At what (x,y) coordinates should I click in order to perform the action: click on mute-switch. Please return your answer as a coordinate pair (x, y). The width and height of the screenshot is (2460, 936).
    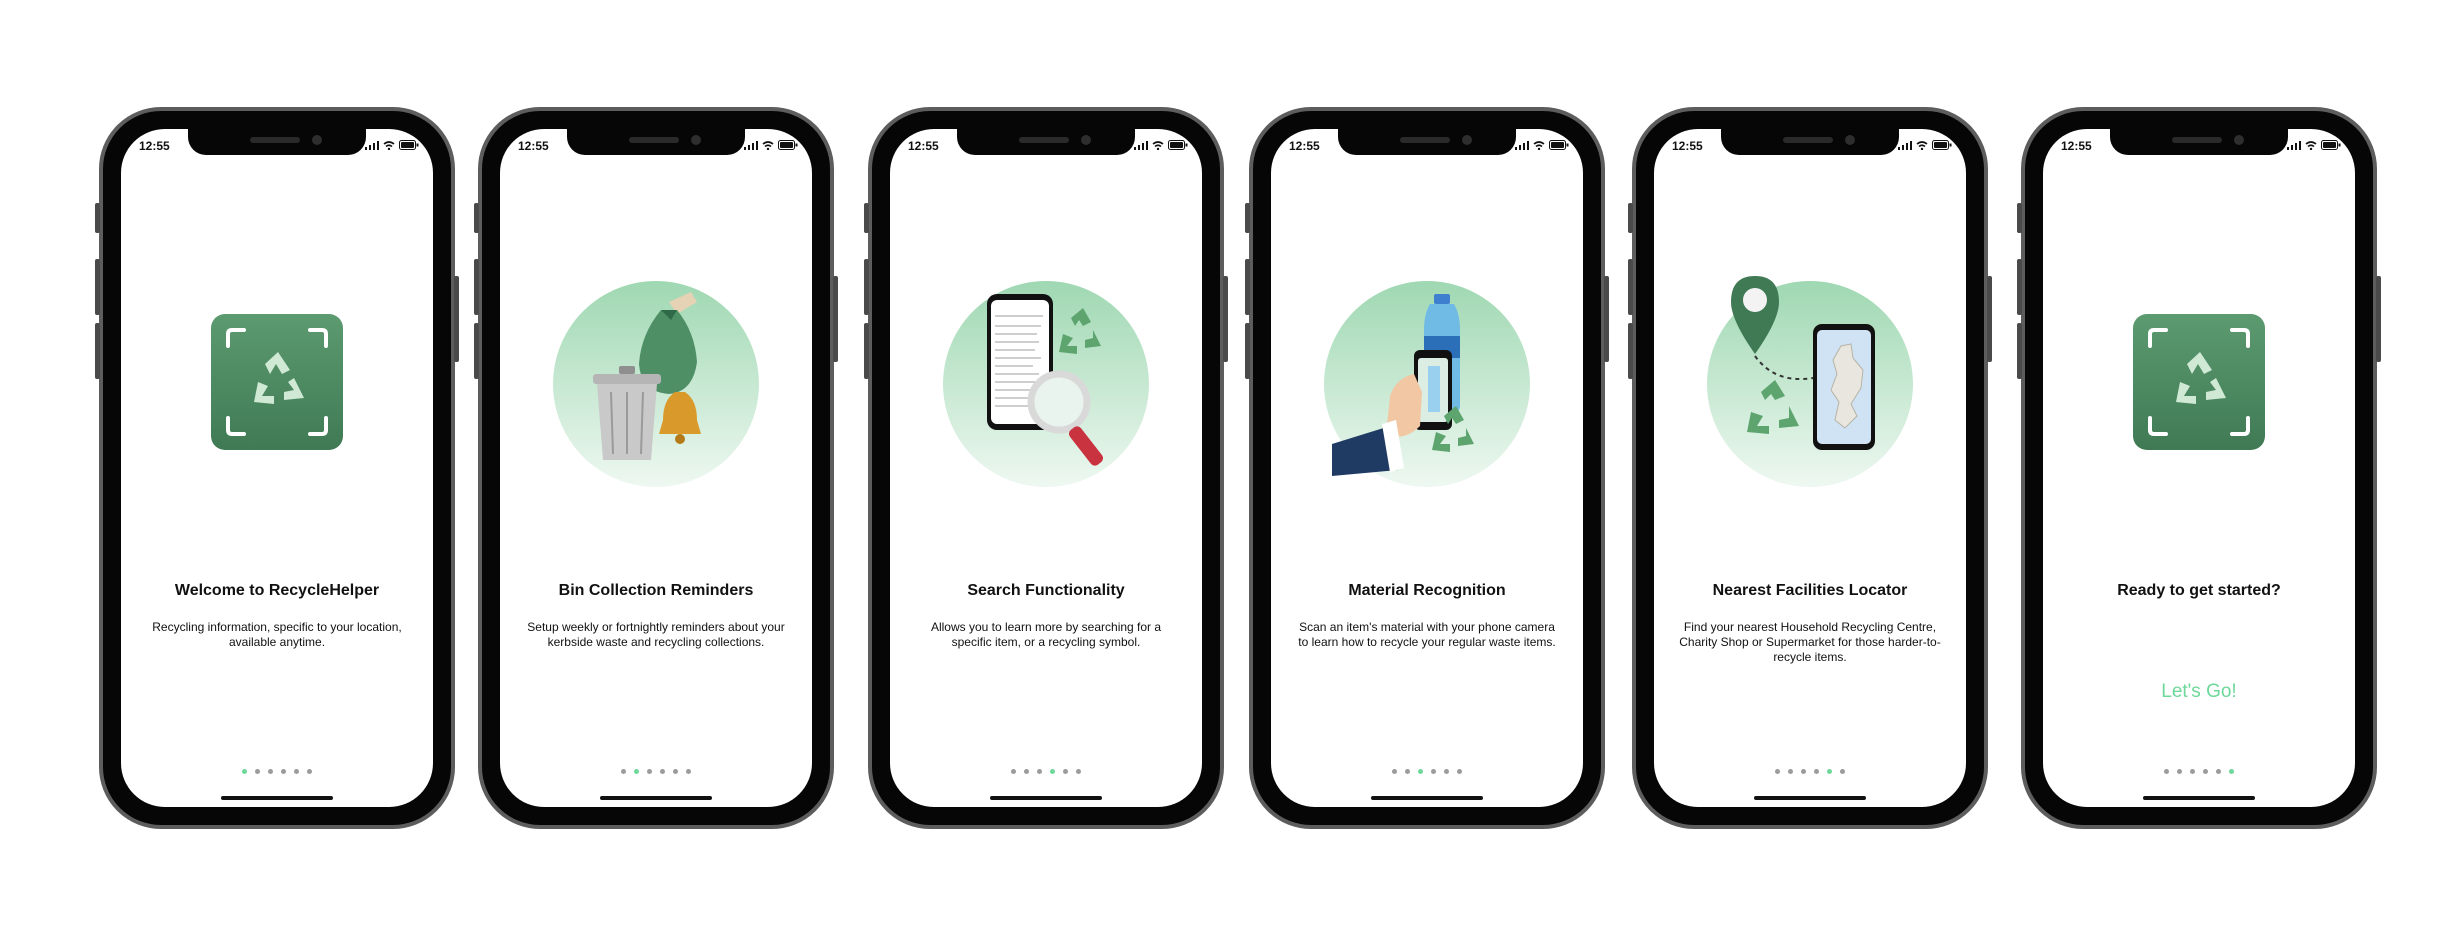
    Looking at the image, I should click on (97, 218).